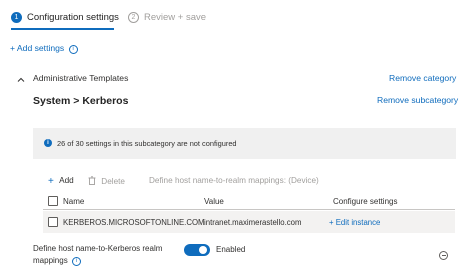 The width and height of the screenshot is (474, 278). What do you see at coordinates (37, 48) in the screenshot?
I see `add-settings-label: + Add settings` at bounding box center [37, 48].